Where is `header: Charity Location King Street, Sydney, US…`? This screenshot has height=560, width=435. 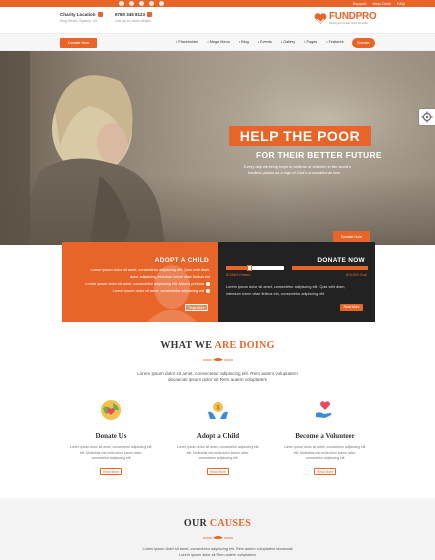
header: Charity Location King Street, Sydney, US… is located at coordinates (217, 20).